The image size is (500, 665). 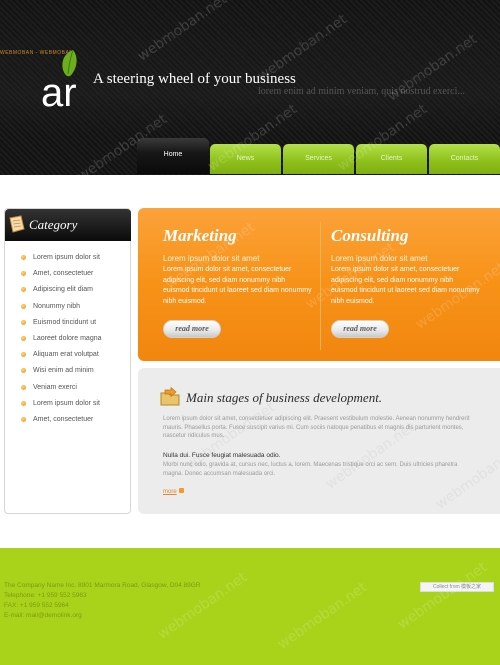 I want to click on nav-item-news: News, so click(x=245, y=159).